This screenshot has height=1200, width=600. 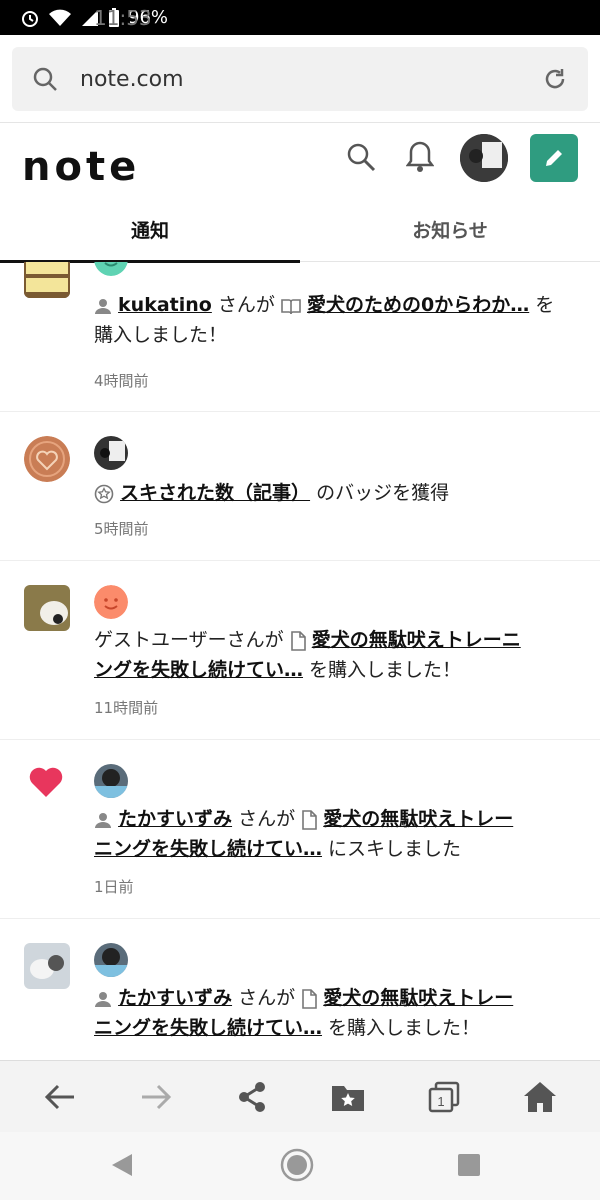 I want to click on post-button, so click(x=554, y=158).